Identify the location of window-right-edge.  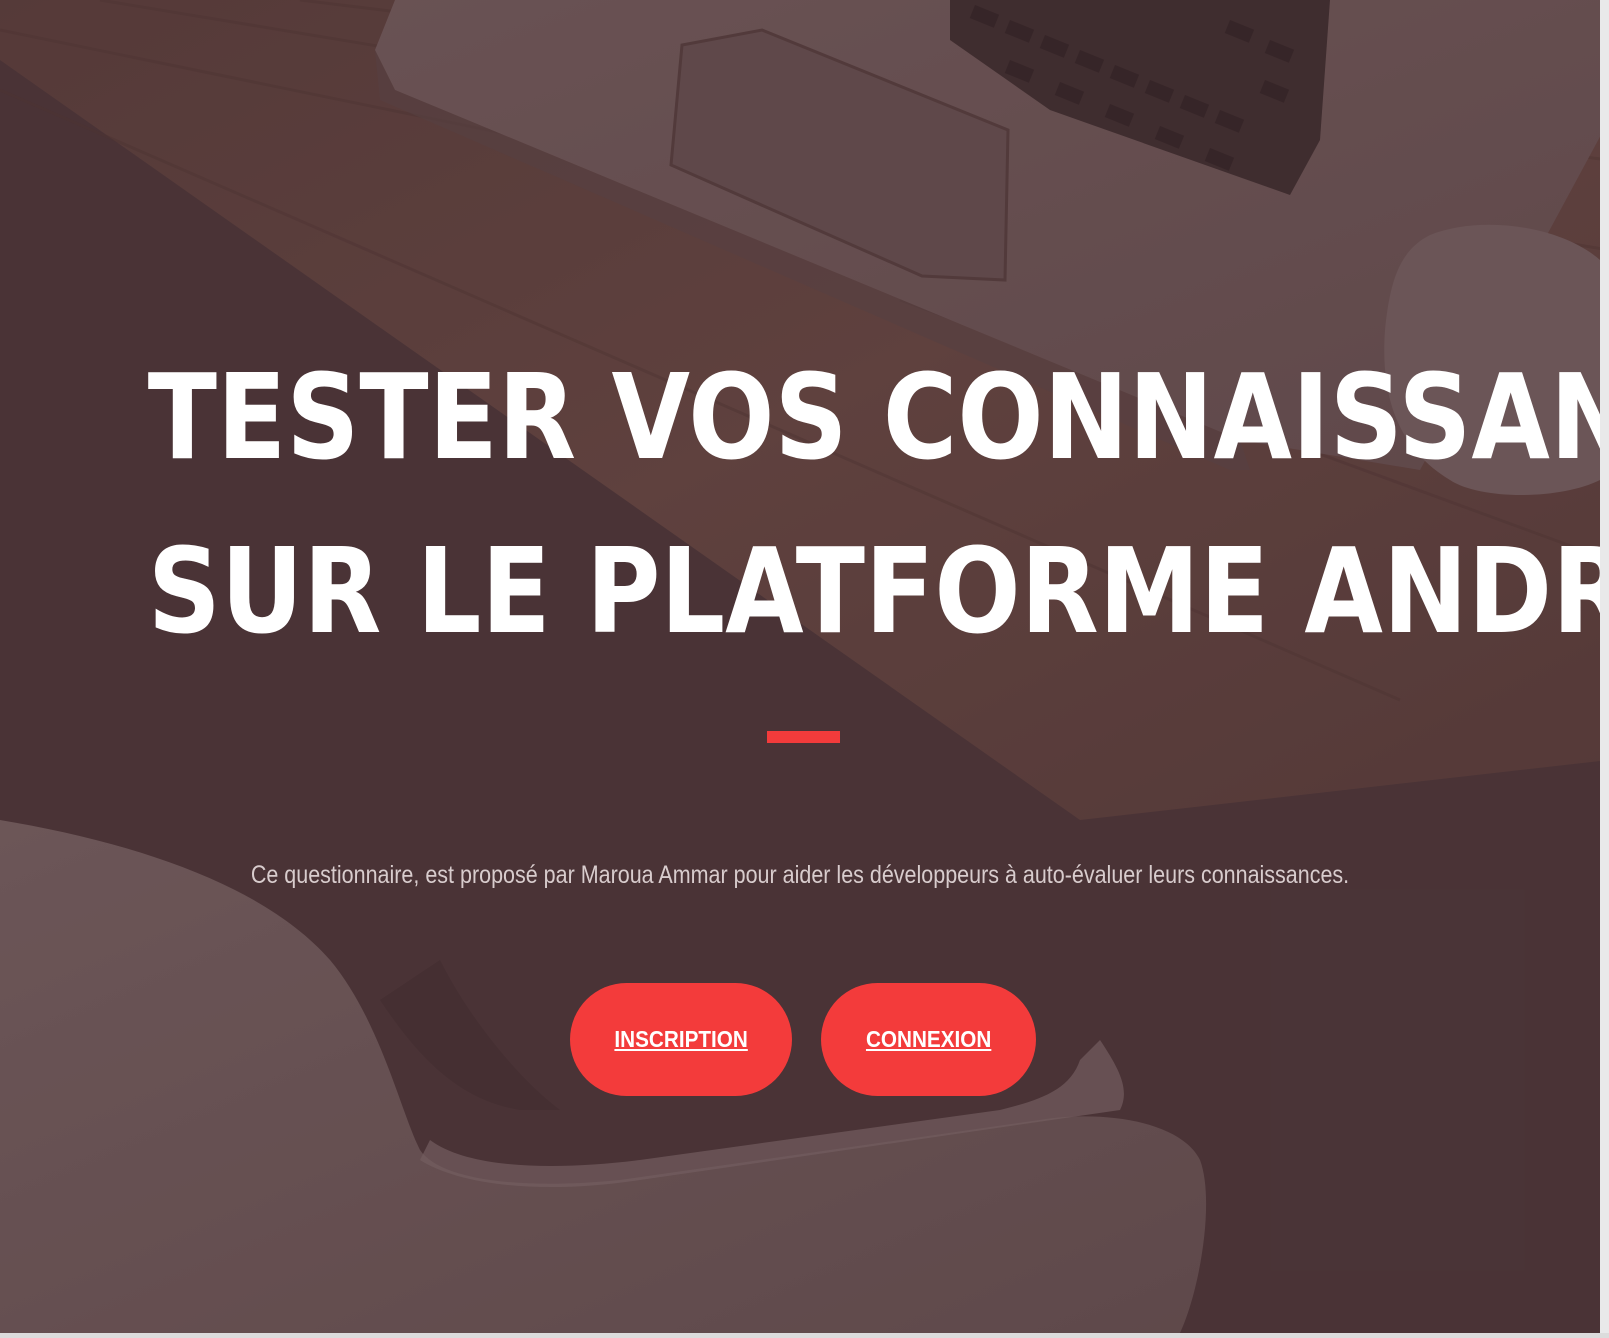
(1604, 669).